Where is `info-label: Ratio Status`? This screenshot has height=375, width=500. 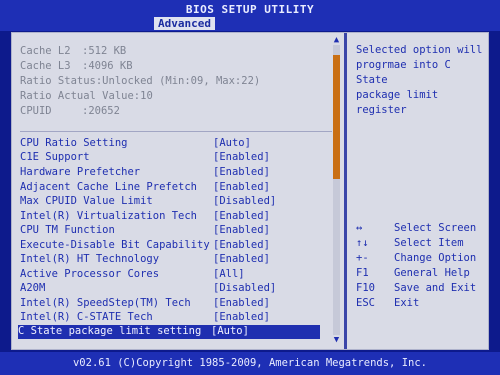
info-label: Ratio Status is located at coordinates (58, 81).